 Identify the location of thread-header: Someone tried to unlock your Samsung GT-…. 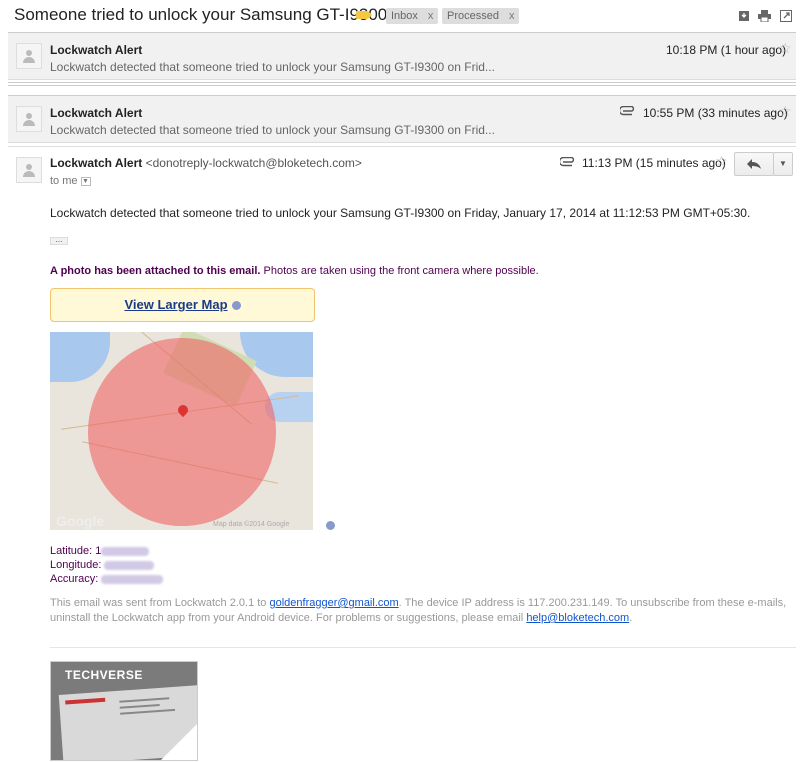
(400, 16).